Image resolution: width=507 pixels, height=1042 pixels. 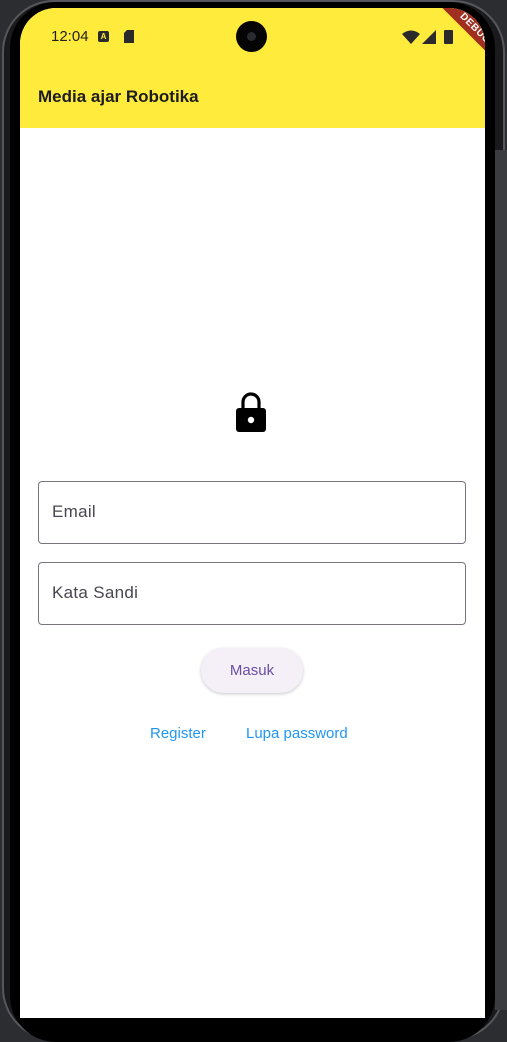 I want to click on password-field: Kata Sandi, so click(x=252, y=593).